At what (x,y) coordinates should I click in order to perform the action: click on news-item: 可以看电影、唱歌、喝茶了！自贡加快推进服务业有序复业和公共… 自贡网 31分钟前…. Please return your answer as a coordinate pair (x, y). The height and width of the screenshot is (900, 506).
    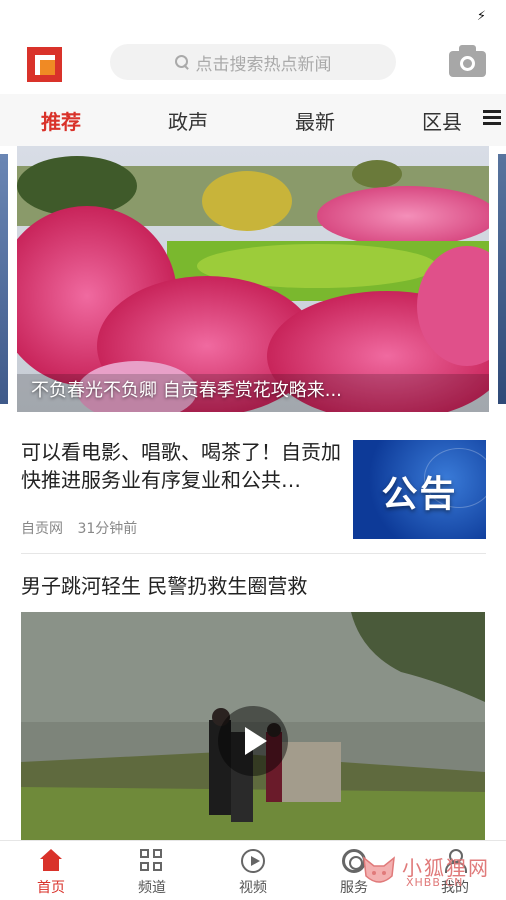
    Looking at the image, I should click on (253, 496).